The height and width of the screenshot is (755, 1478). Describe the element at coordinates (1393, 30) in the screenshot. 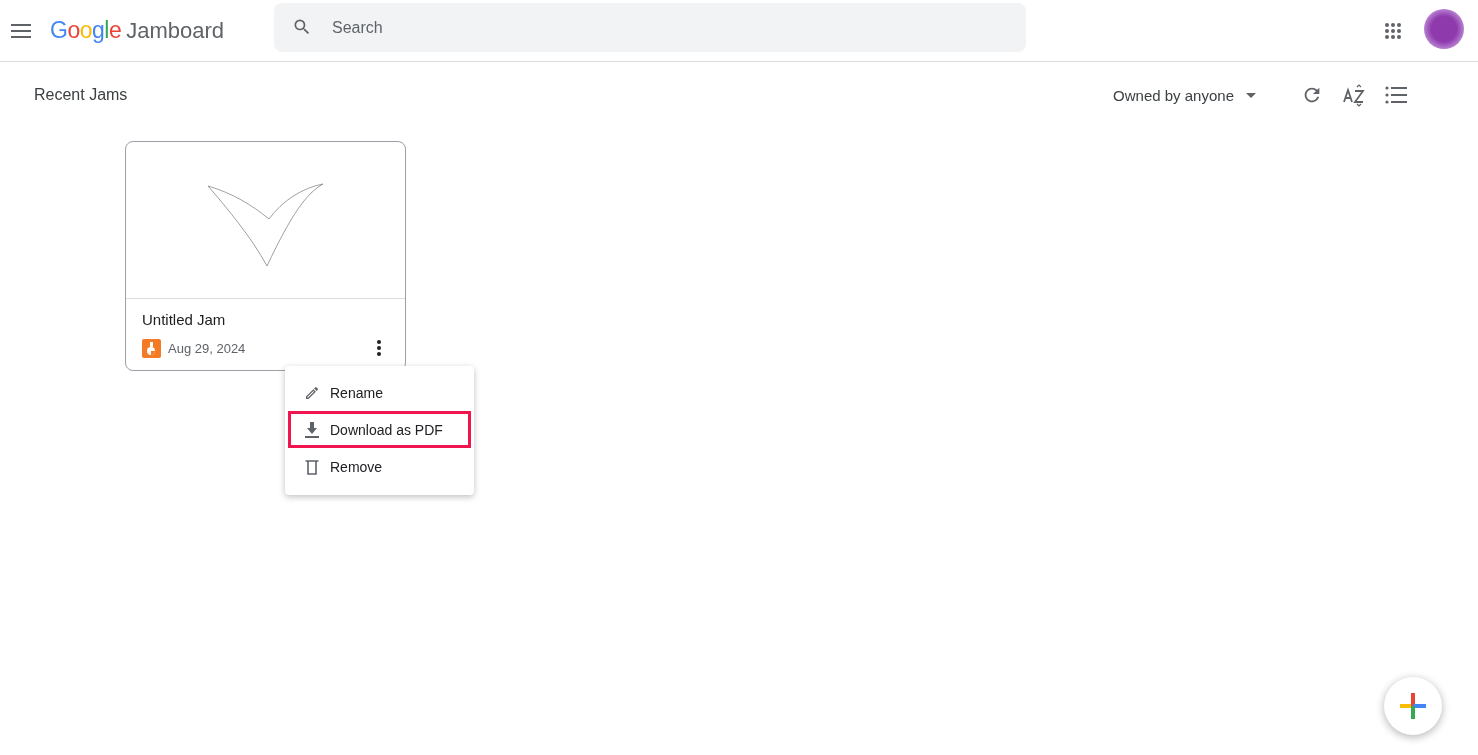

I see `apps-icon` at that location.